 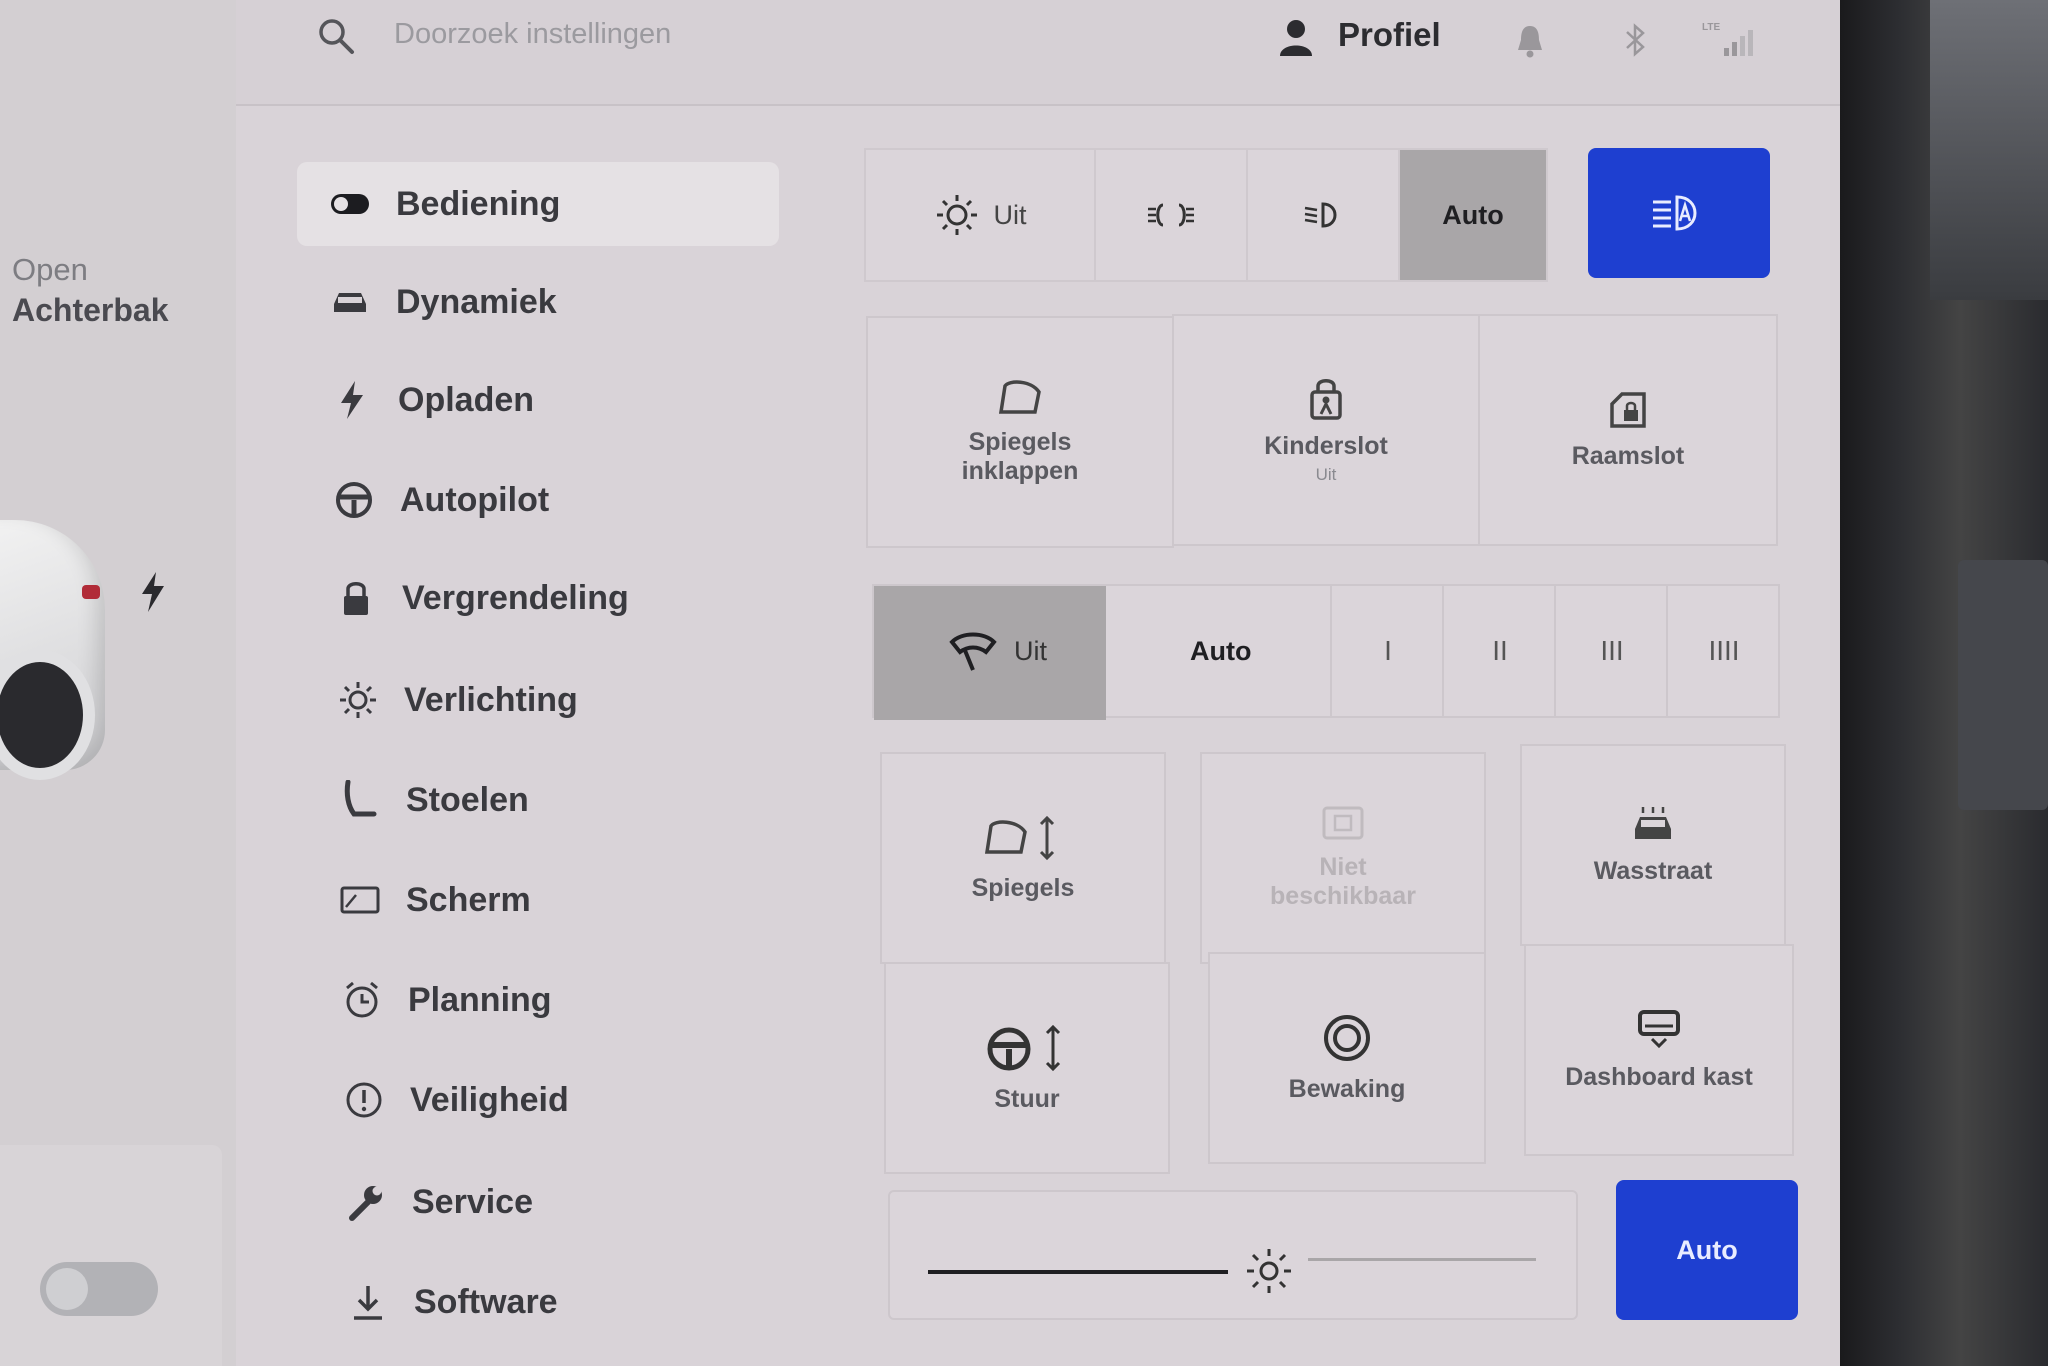 I want to click on sidebar-item-autopilot: Autopilot, so click(x=440, y=500).